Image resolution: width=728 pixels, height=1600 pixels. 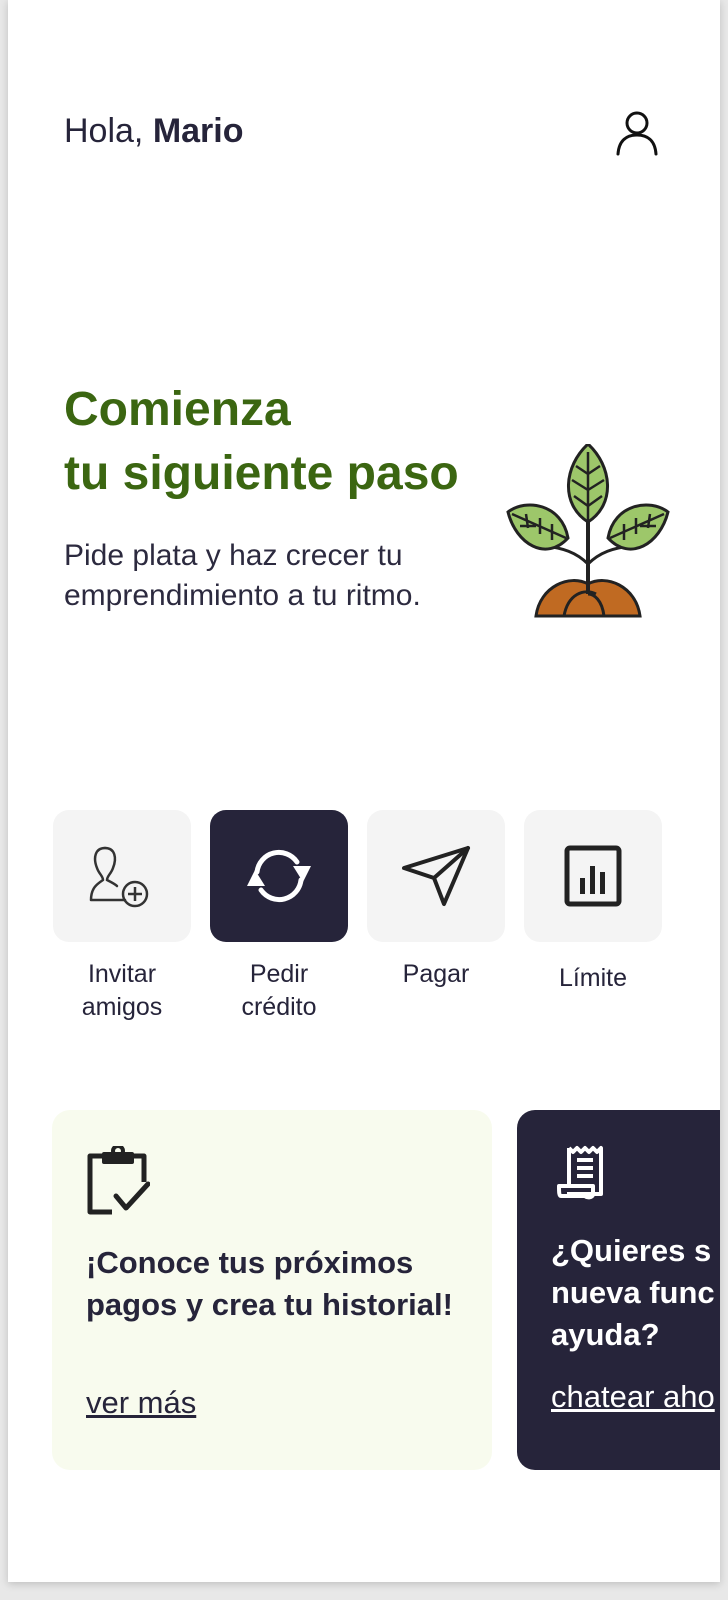 What do you see at coordinates (633, 1397) in the screenshot?
I see `chat-now-link: chatear aho` at bounding box center [633, 1397].